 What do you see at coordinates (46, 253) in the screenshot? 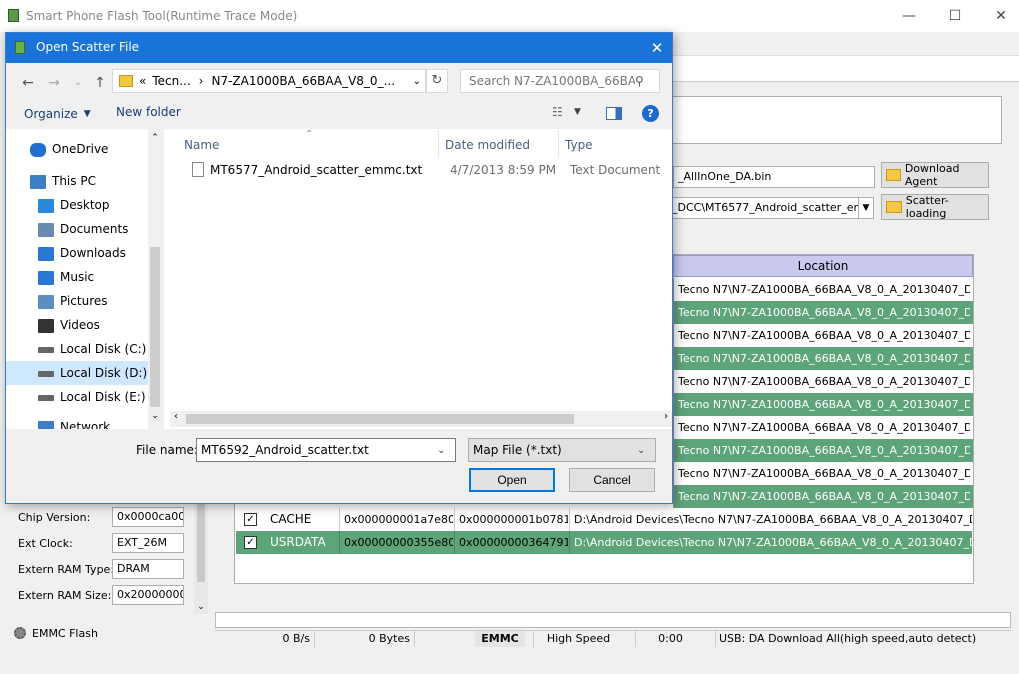
I see `downloads-icon` at bounding box center [46, 253].